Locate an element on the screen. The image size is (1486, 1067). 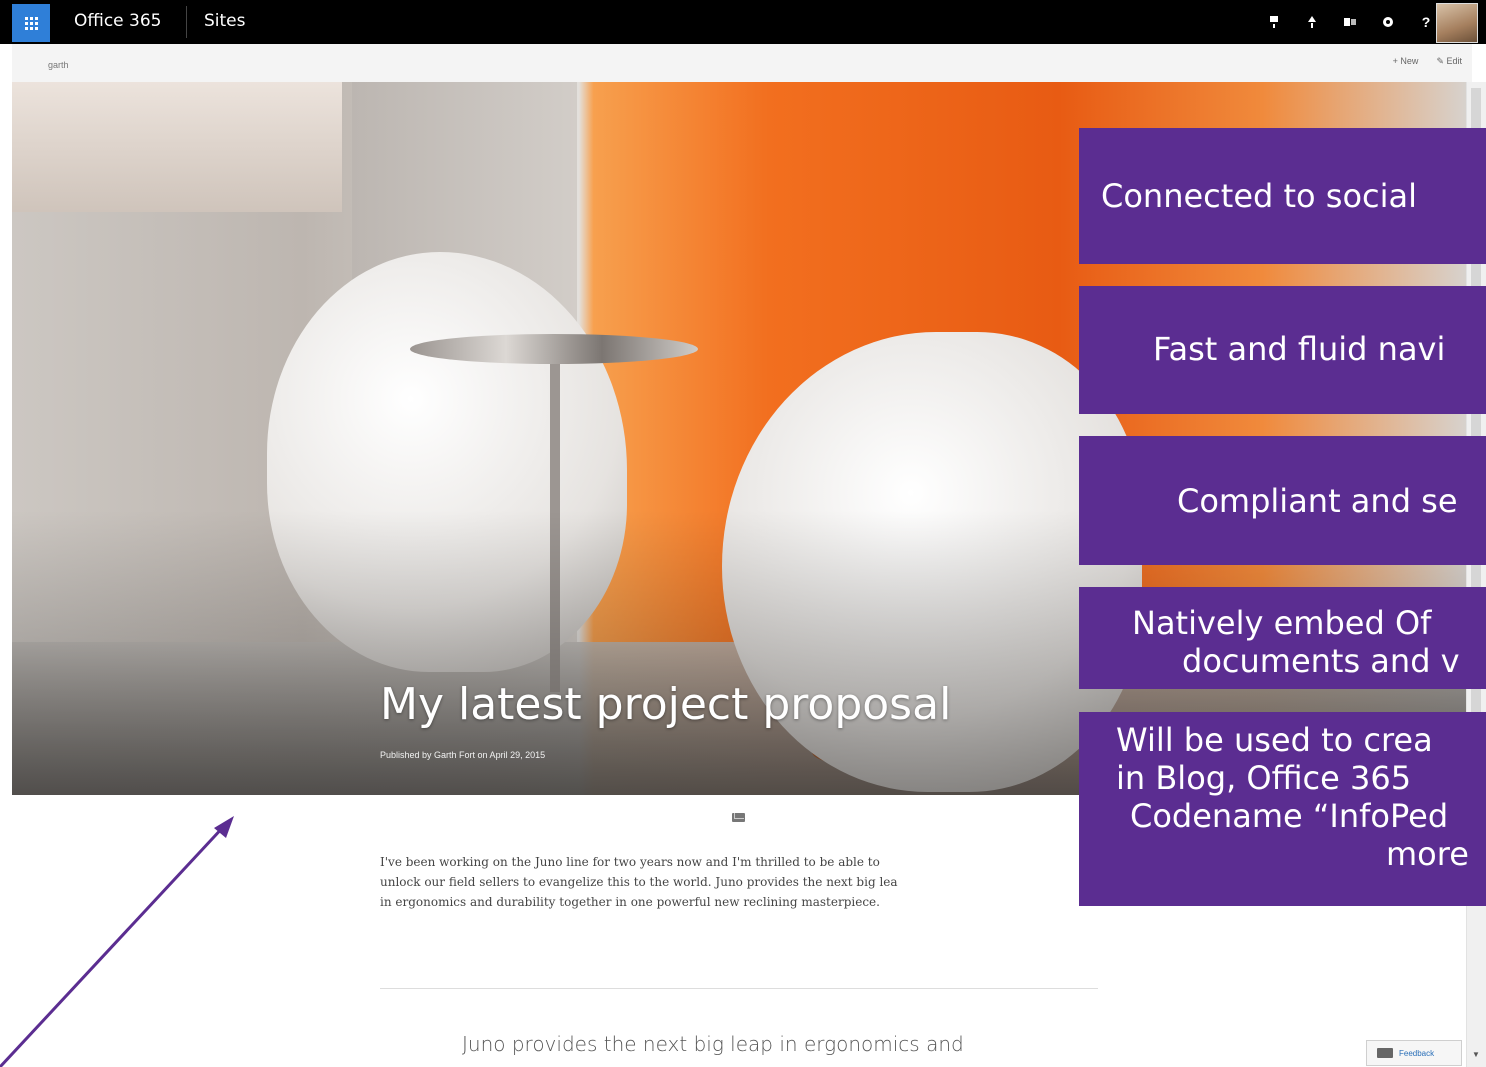
site-header-bar: garth + New ✎ Edit is located at coordinates (742, 63).